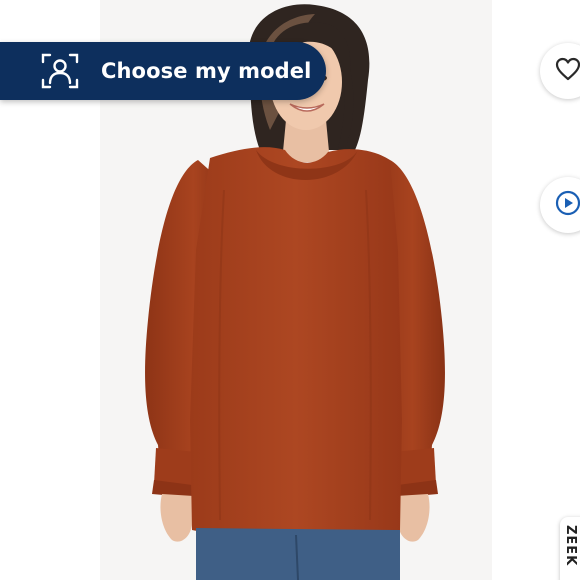 The image size is (580, 580). Describe the element at coordinates (60, 71) in the screenshot. I see `person-scan-icon` at that location.